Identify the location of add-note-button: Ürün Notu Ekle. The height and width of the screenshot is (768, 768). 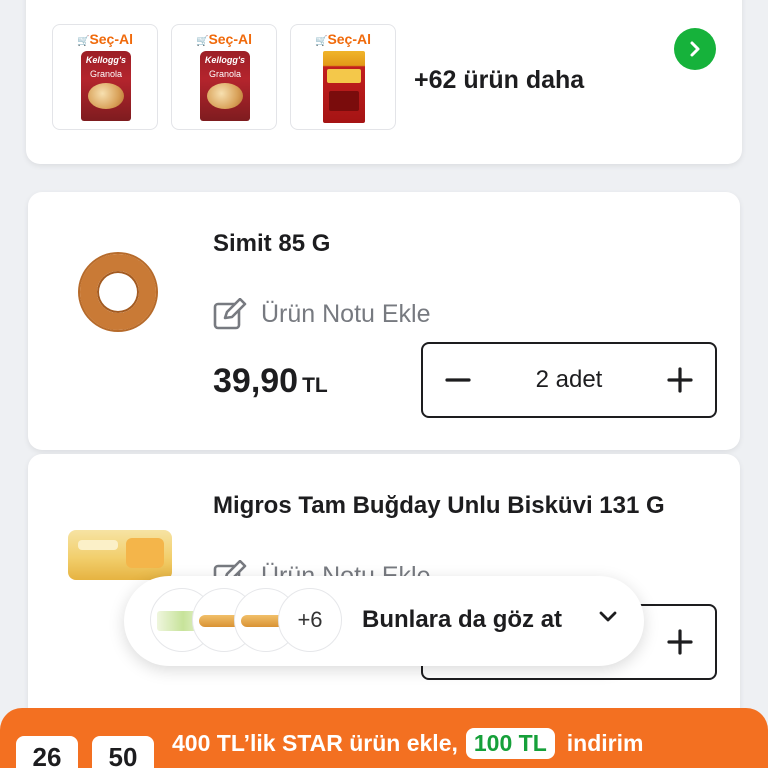
(322, 314).